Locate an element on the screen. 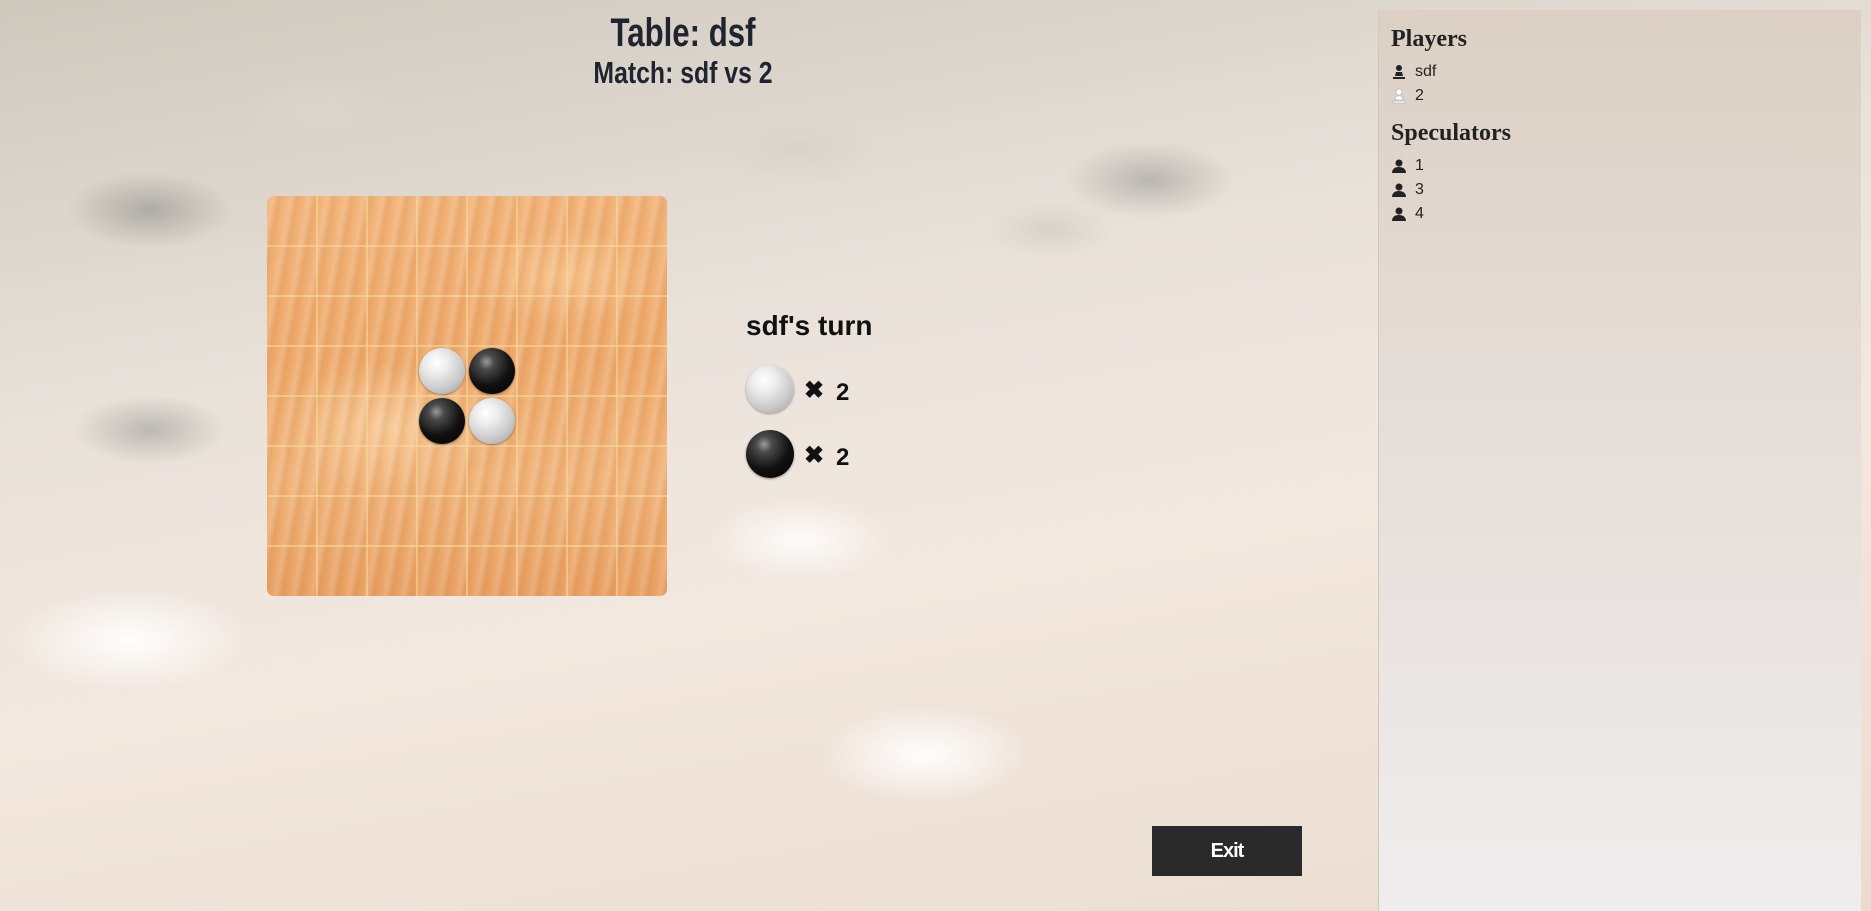 The height and width of the screenshot is (911, 1871). speculator-item: 4 is located at coordinates (1620, 214).